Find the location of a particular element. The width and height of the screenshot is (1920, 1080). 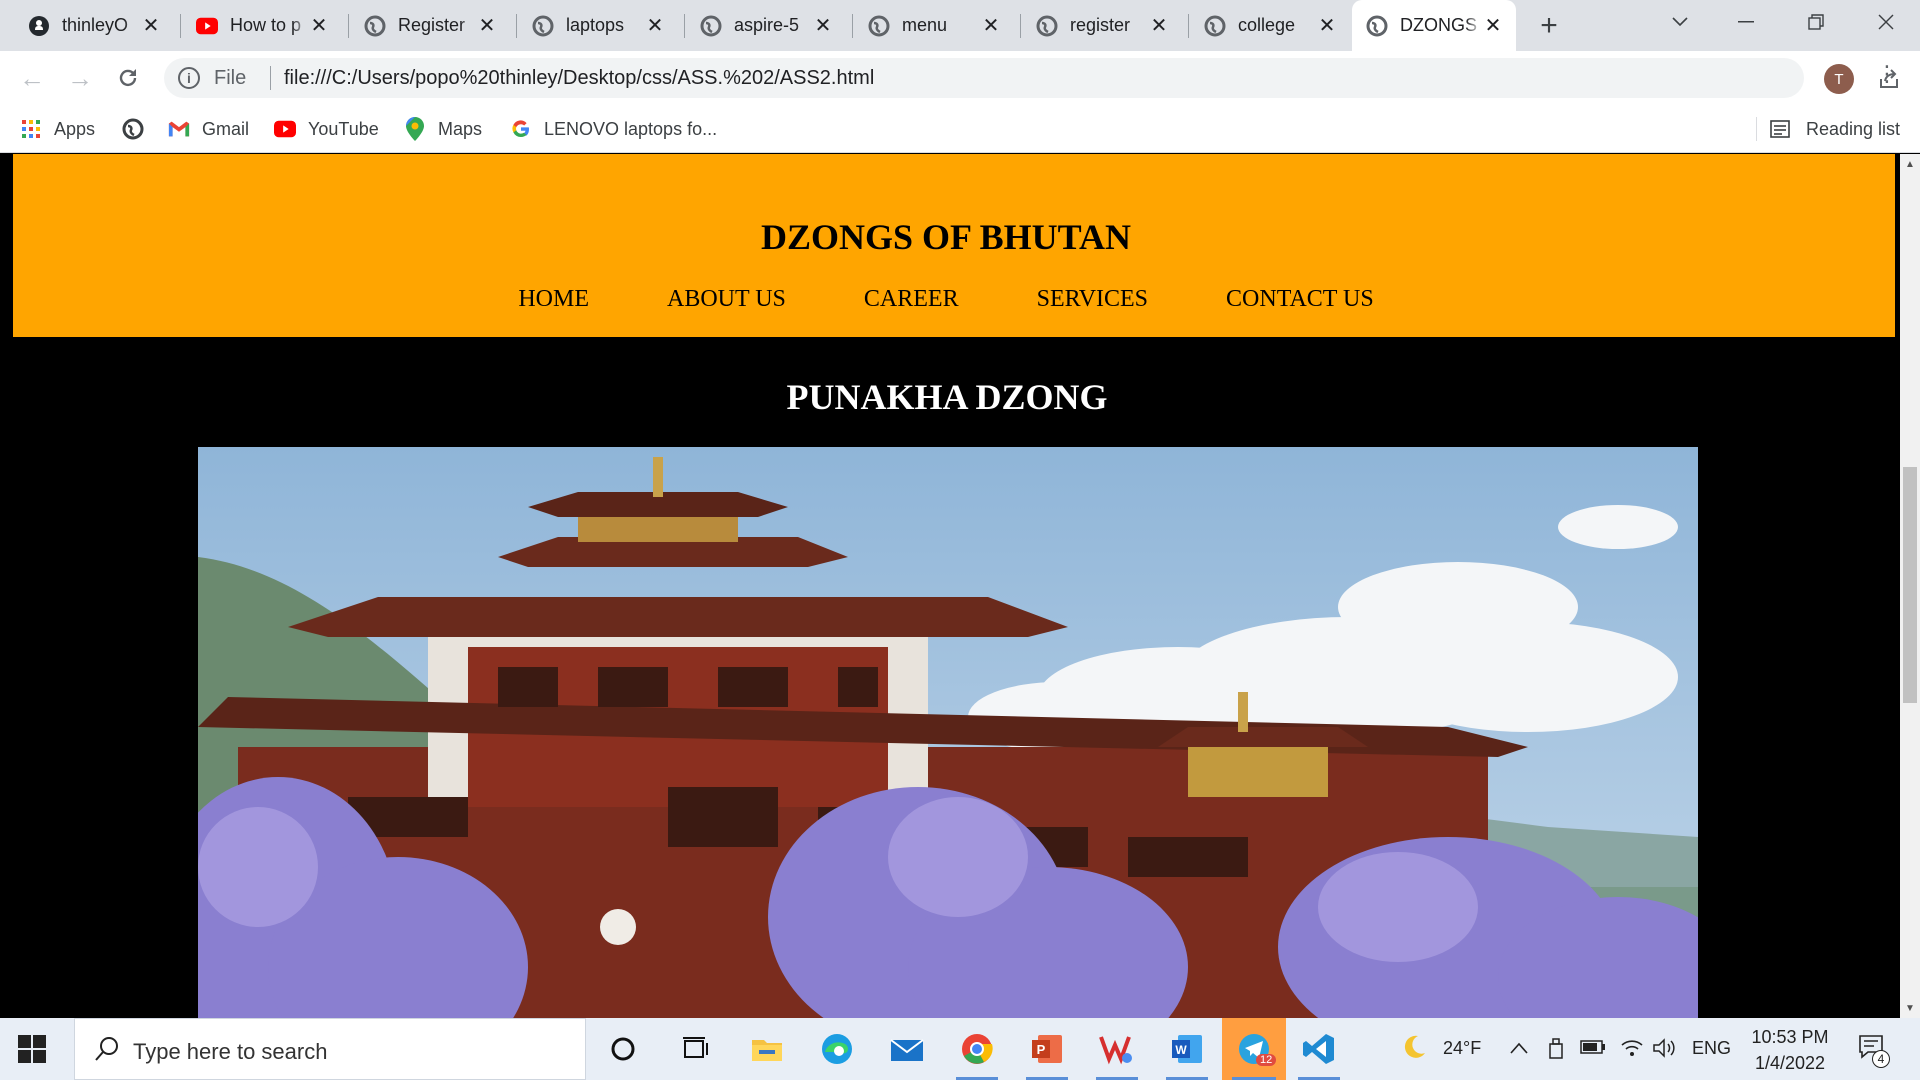

github-icon is located at coordinates (39, 26).